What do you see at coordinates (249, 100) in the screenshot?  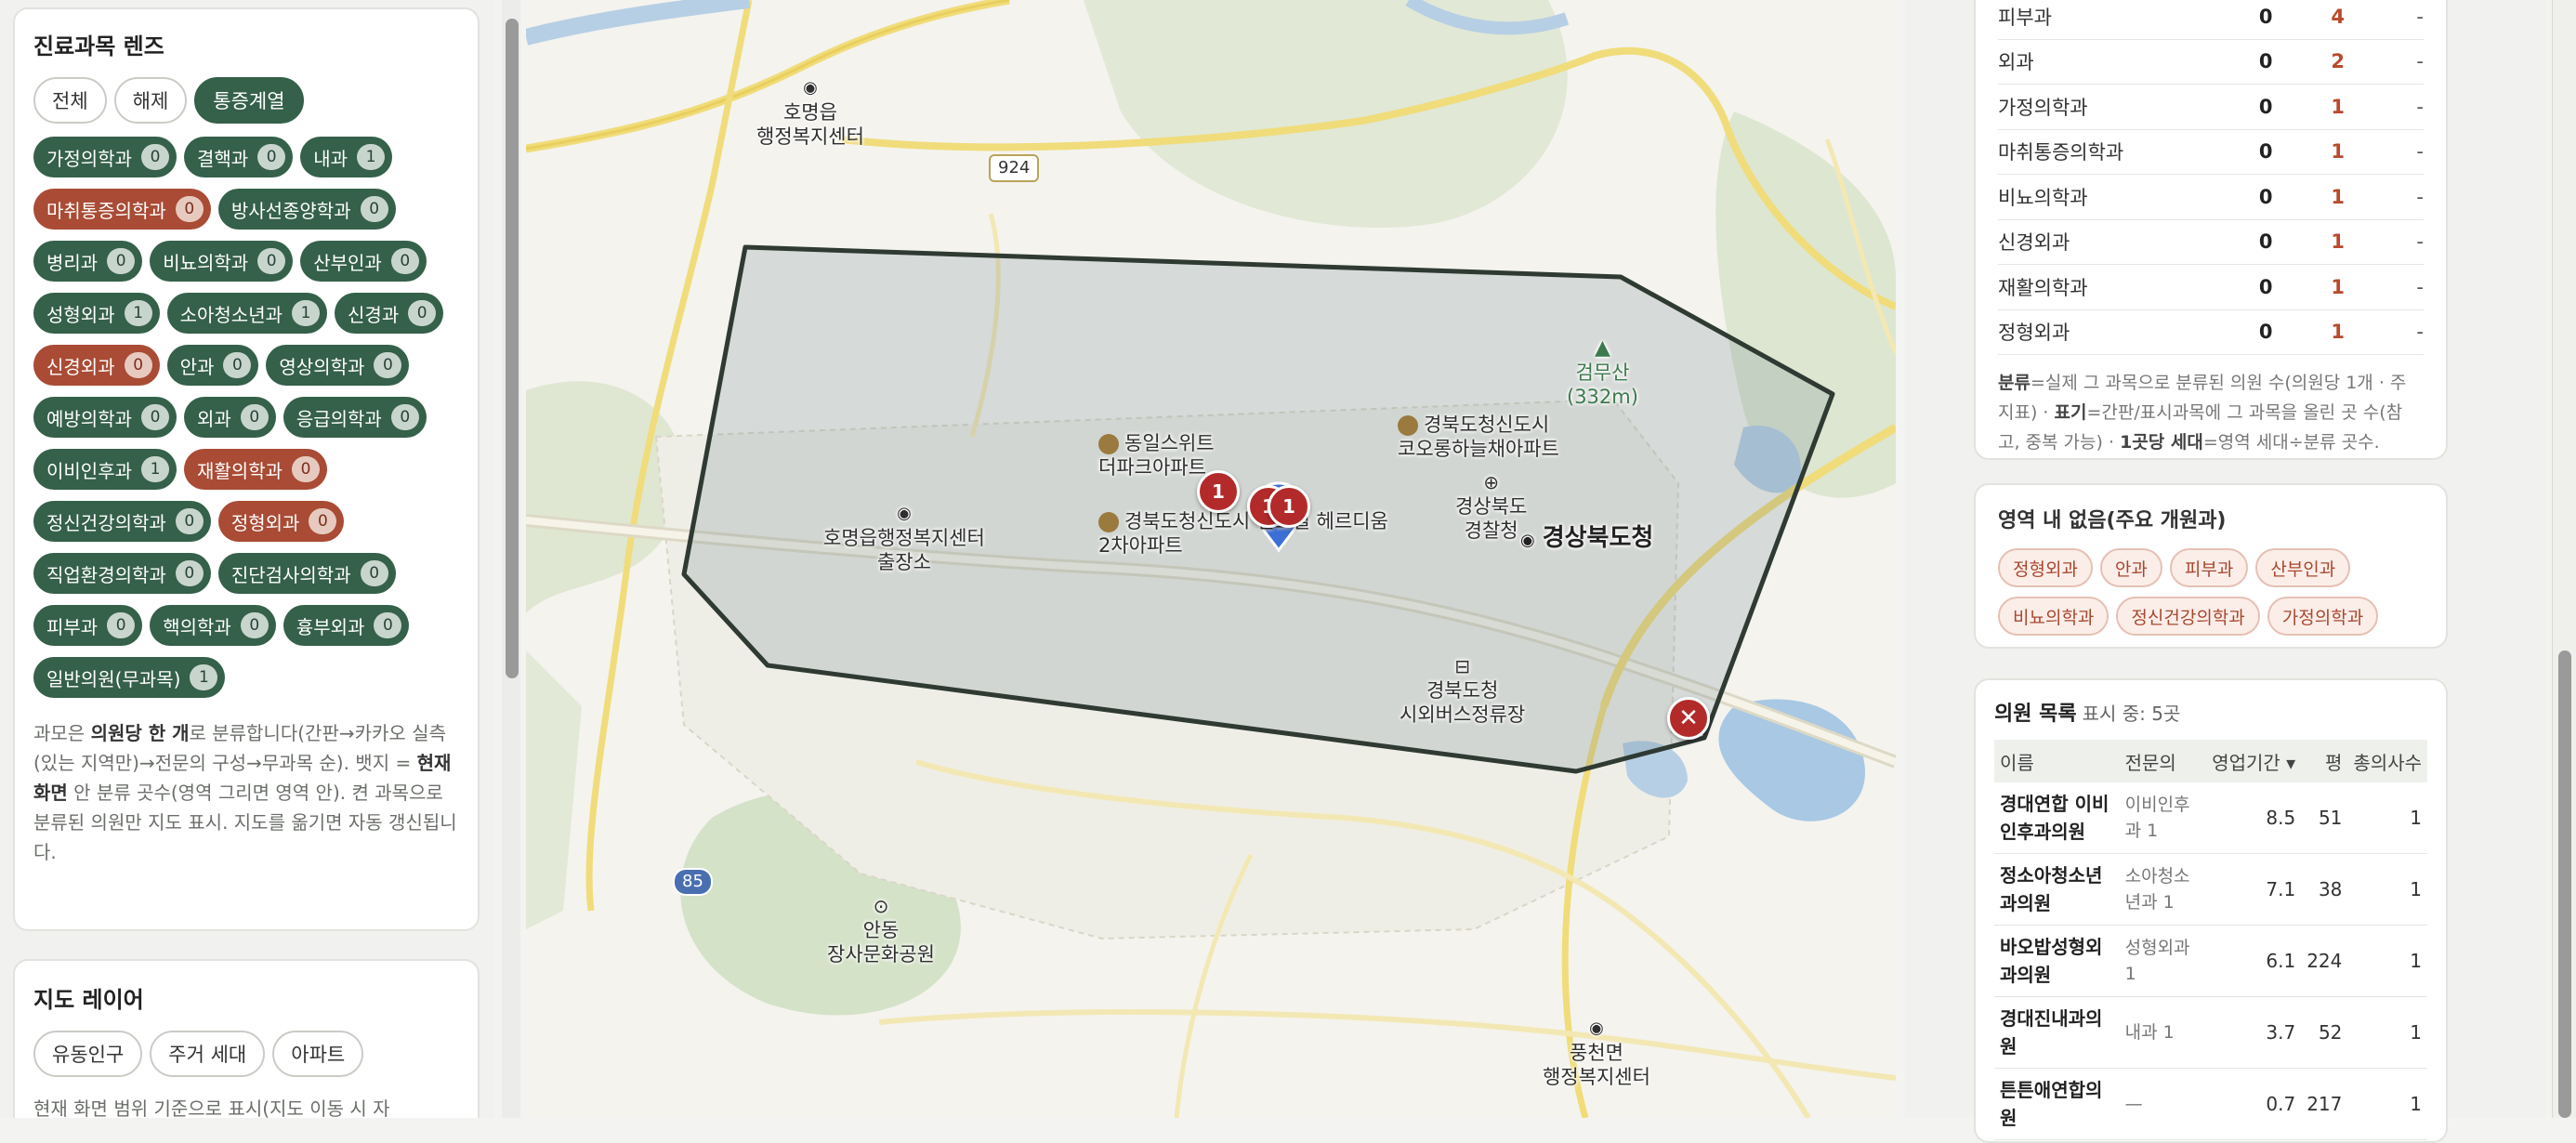 I see `pain-group-button: 통증계열` at bounding box center [249, 100].